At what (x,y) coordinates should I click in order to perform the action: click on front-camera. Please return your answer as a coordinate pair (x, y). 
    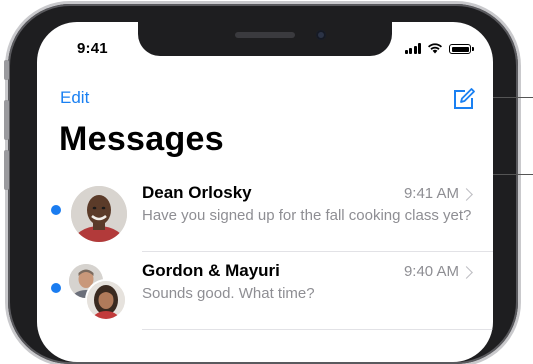
    Looking at the image, I should click on (321, 35).